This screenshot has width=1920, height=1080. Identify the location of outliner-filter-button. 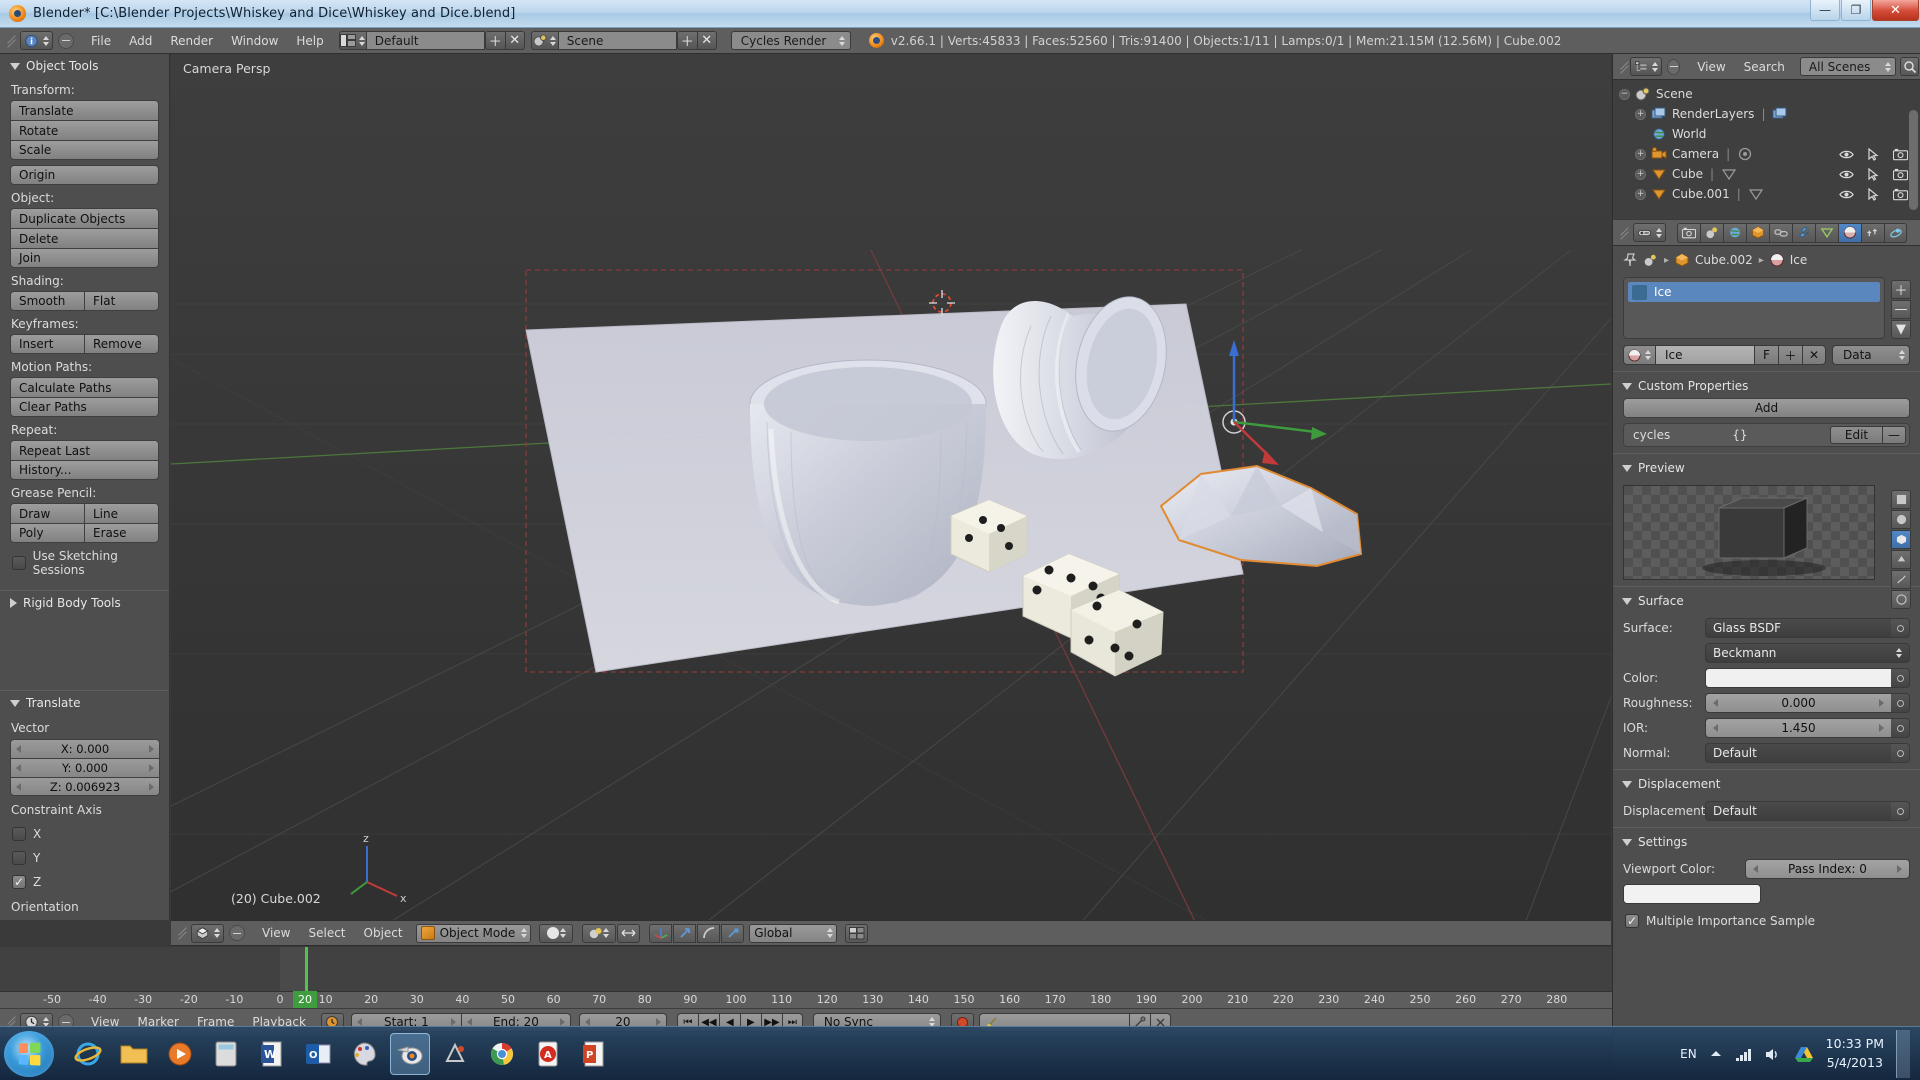
(1909, 66).